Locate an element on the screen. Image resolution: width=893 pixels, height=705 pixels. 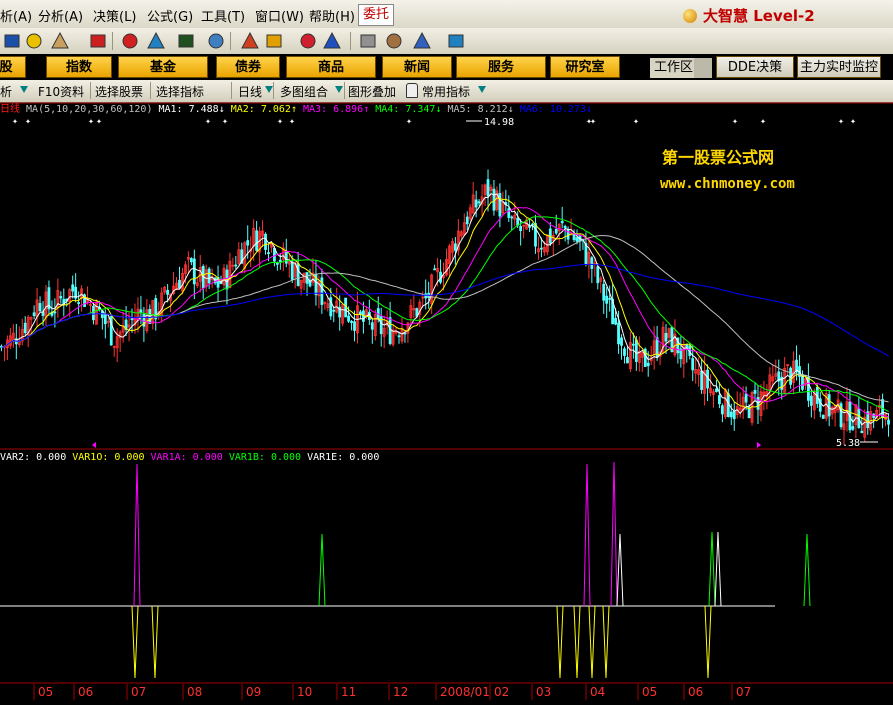
menu-item-1: 分析(A) is located at coordinates (60, 15).